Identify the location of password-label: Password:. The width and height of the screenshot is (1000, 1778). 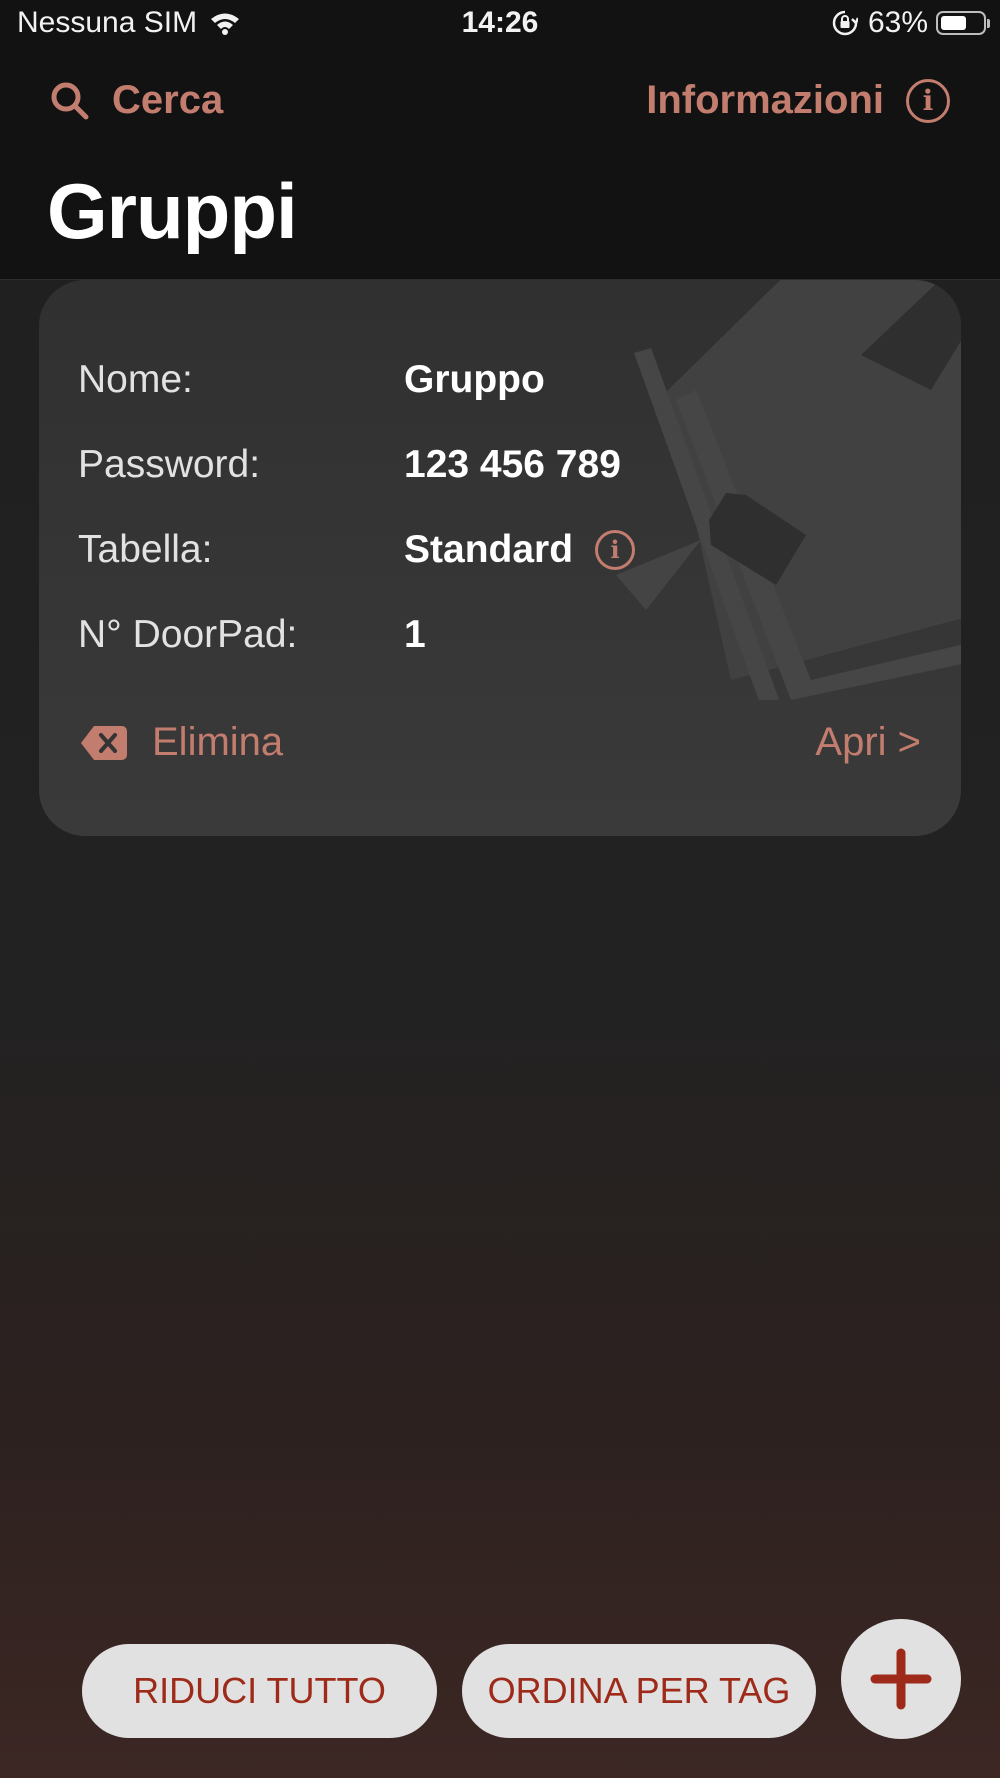
(169, 464).